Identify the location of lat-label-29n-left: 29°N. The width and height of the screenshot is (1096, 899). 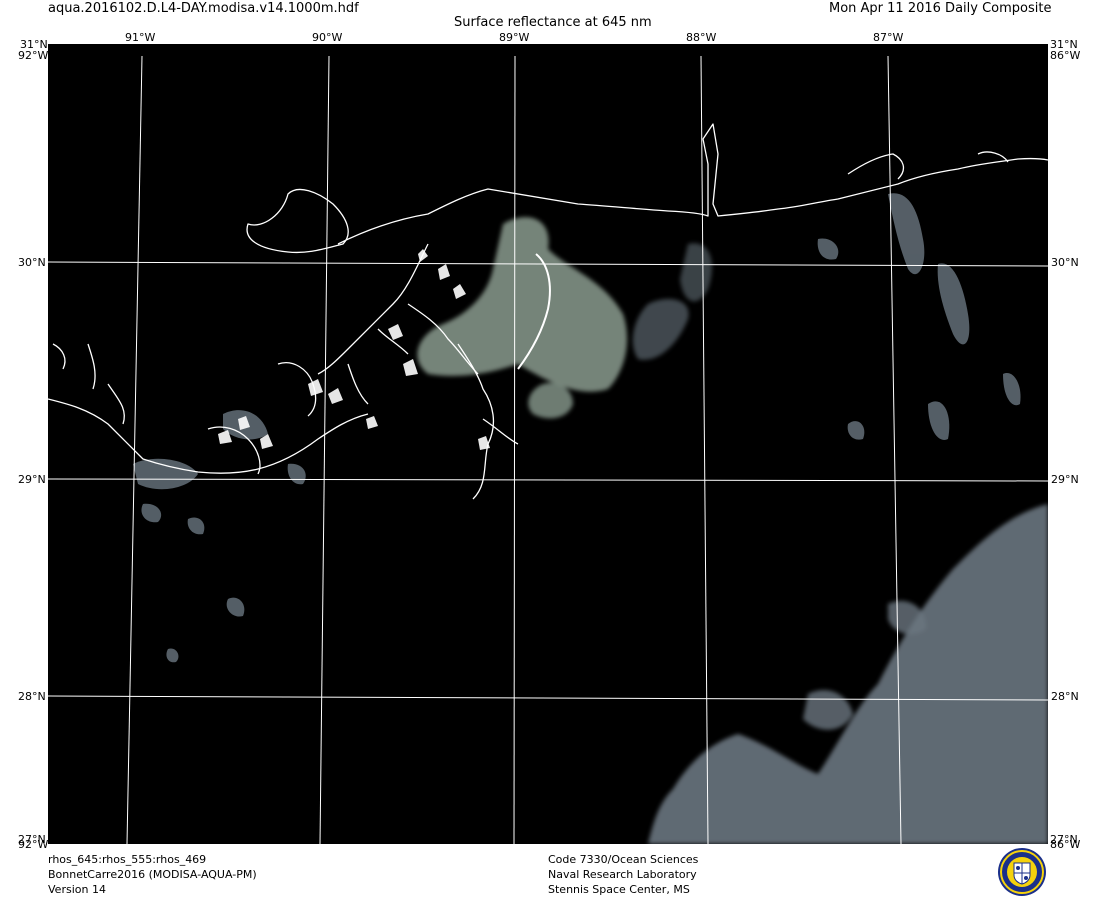
(32, 479).